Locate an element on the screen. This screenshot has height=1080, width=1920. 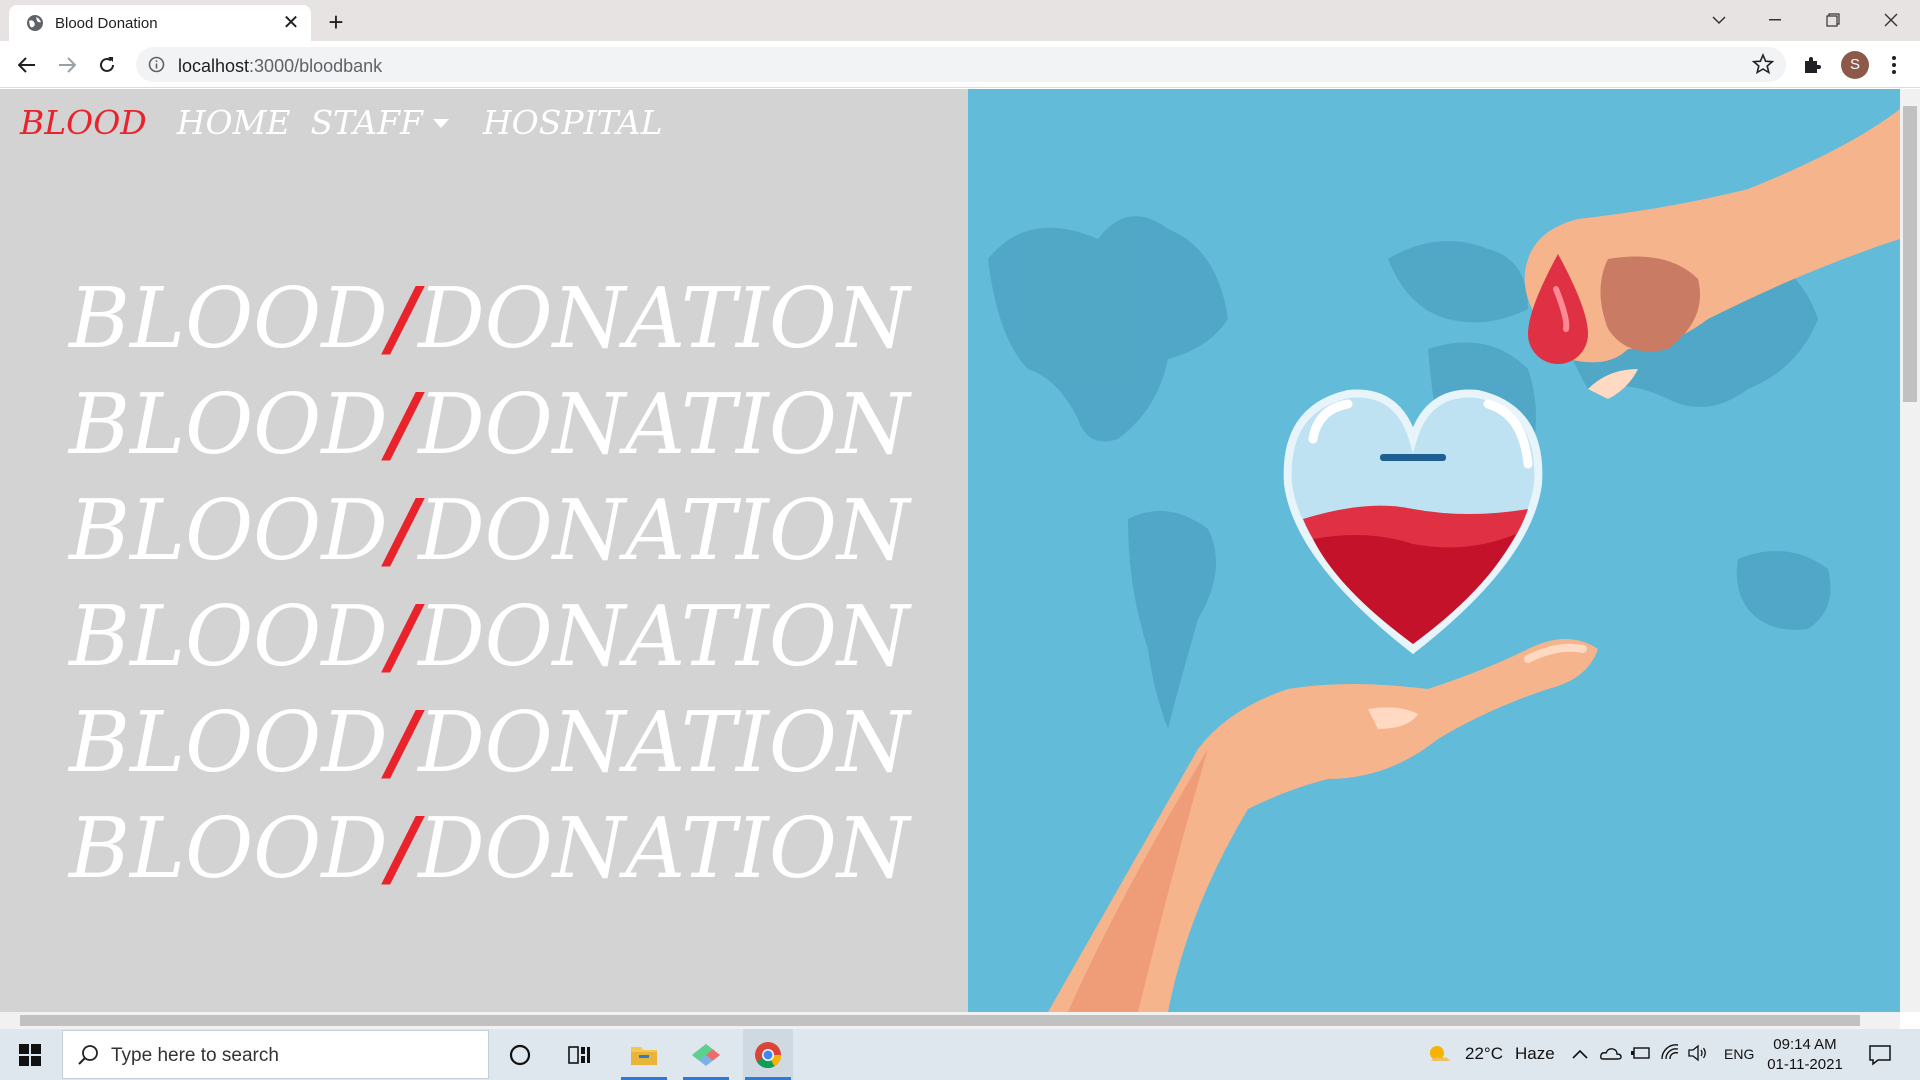
url-text: localhost:3000/bloodbank is located at coordinates (280, 66).